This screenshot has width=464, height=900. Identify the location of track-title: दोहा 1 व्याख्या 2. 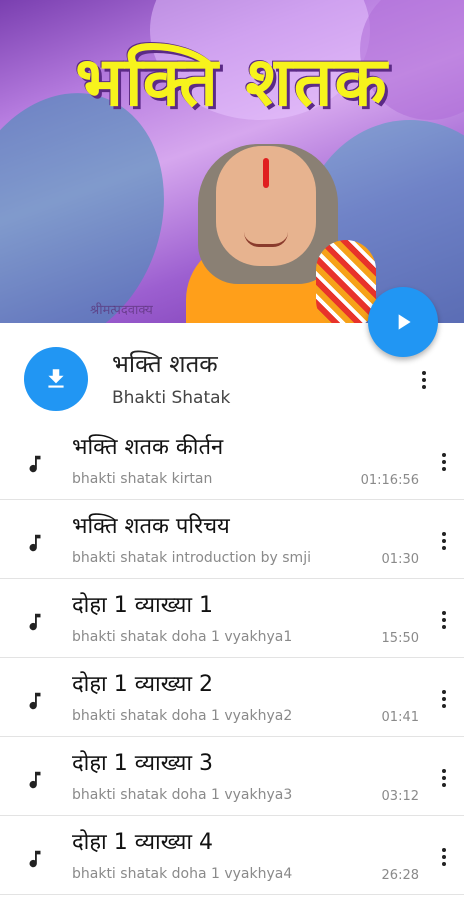
(143, 684).